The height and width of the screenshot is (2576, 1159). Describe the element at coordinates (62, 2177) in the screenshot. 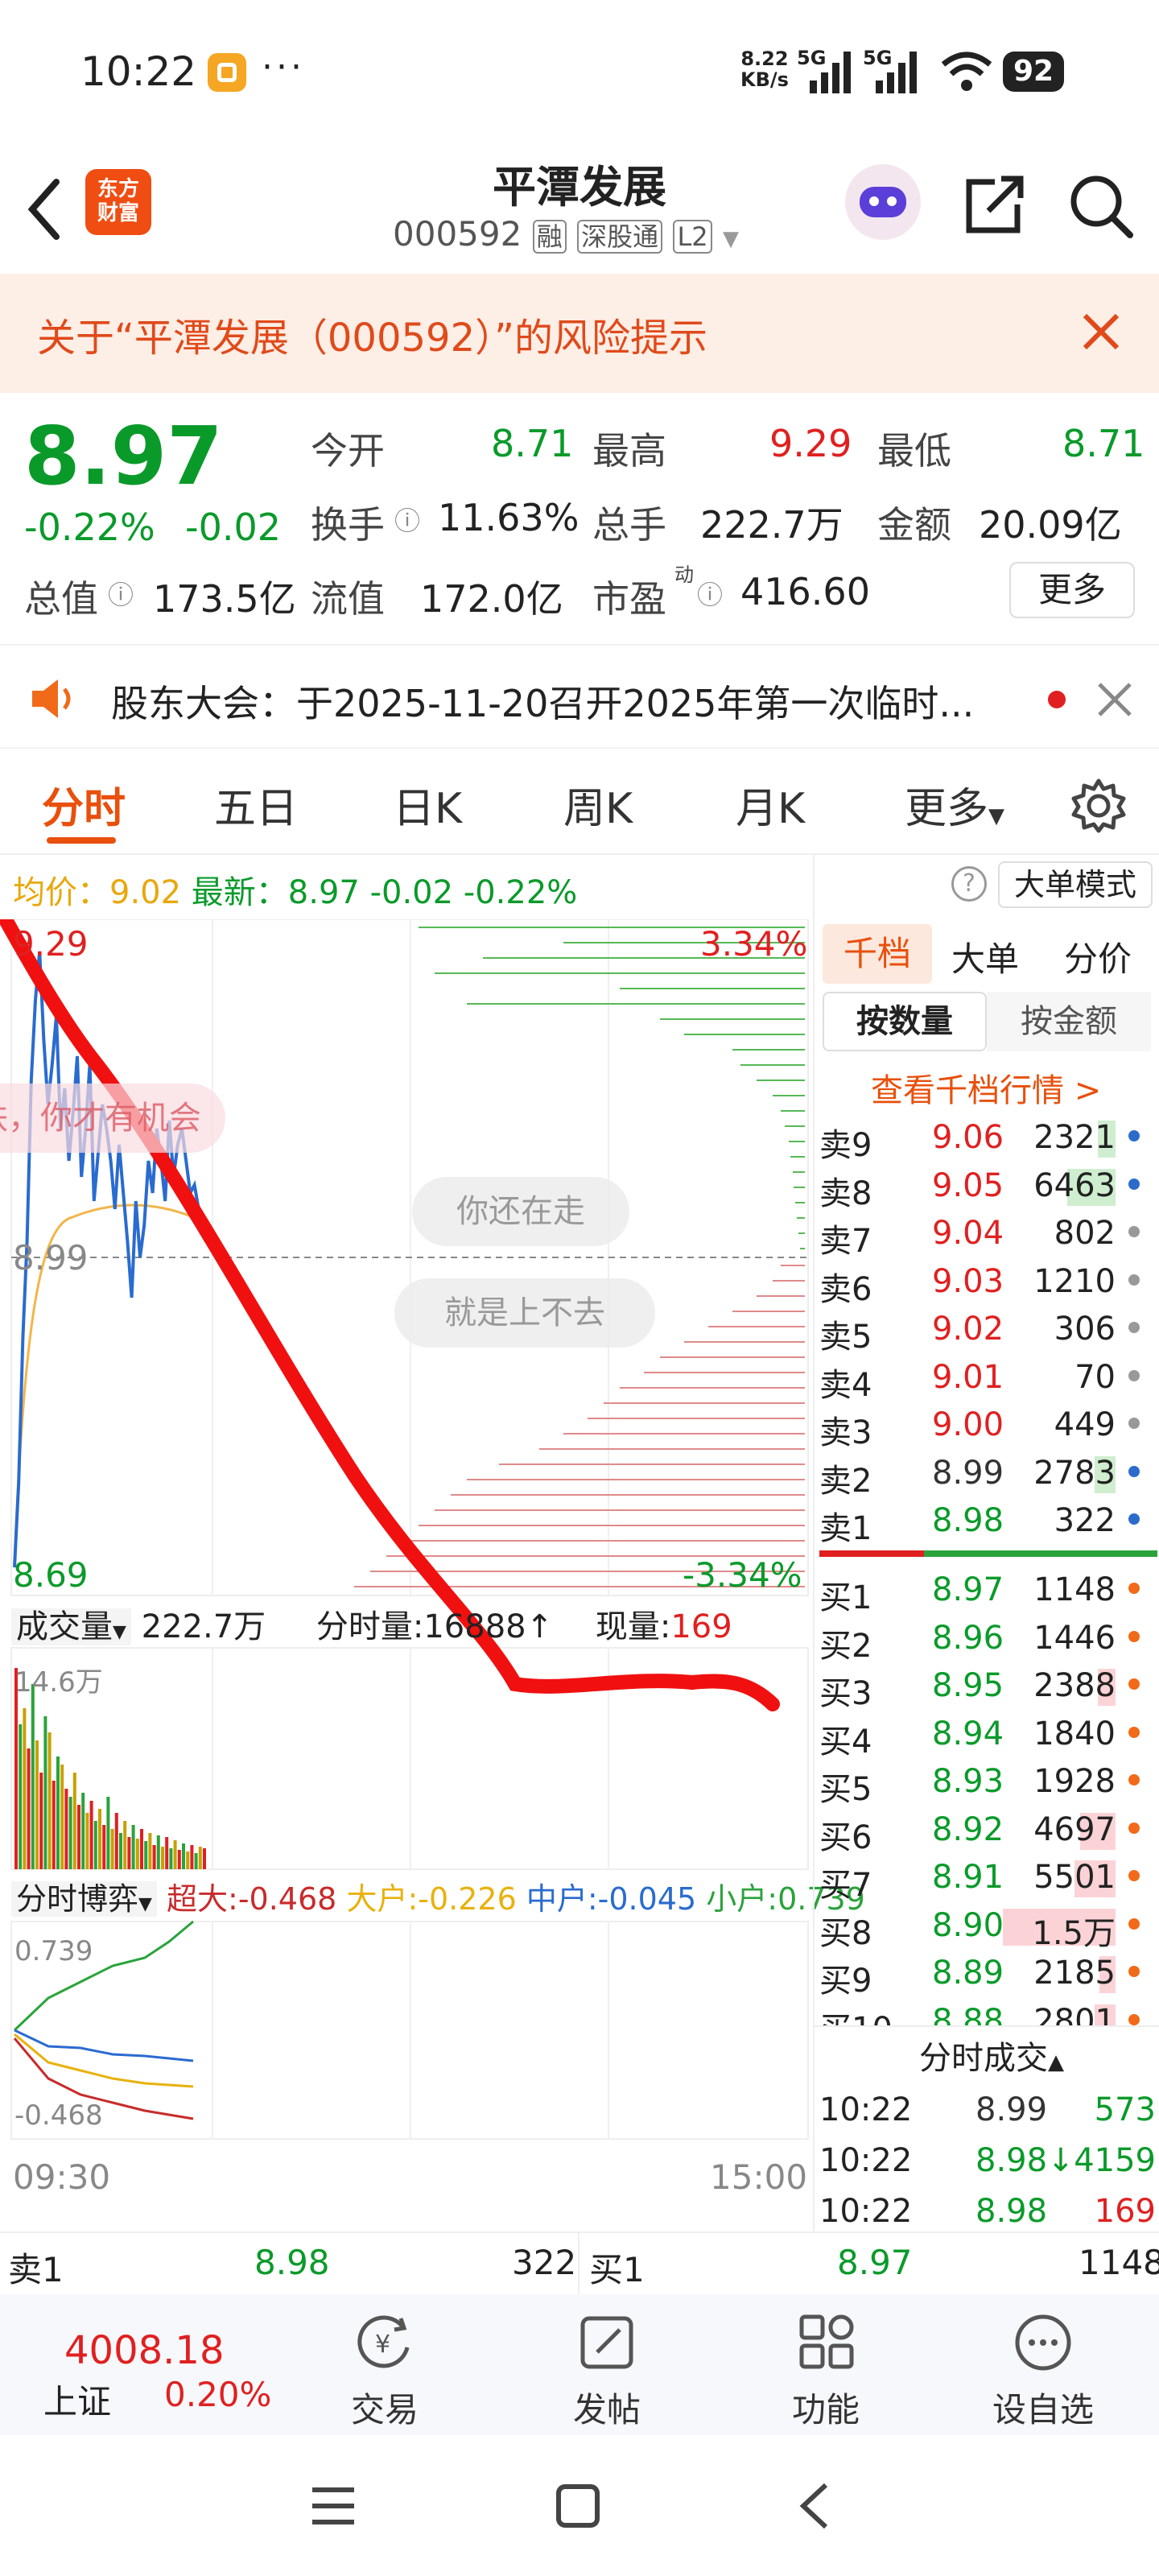

I see `time-start-label: 09:30` at that location.